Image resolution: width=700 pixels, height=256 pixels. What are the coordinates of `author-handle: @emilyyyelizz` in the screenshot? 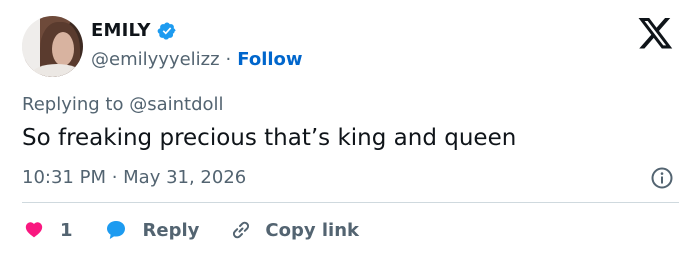 It's located at (155, 59).